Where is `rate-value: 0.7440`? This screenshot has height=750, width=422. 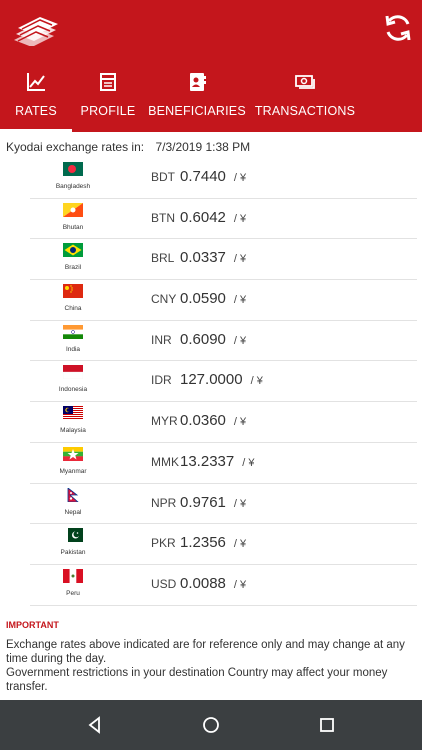
rate-value: 0.7440 is located at coordinates (203, 176).